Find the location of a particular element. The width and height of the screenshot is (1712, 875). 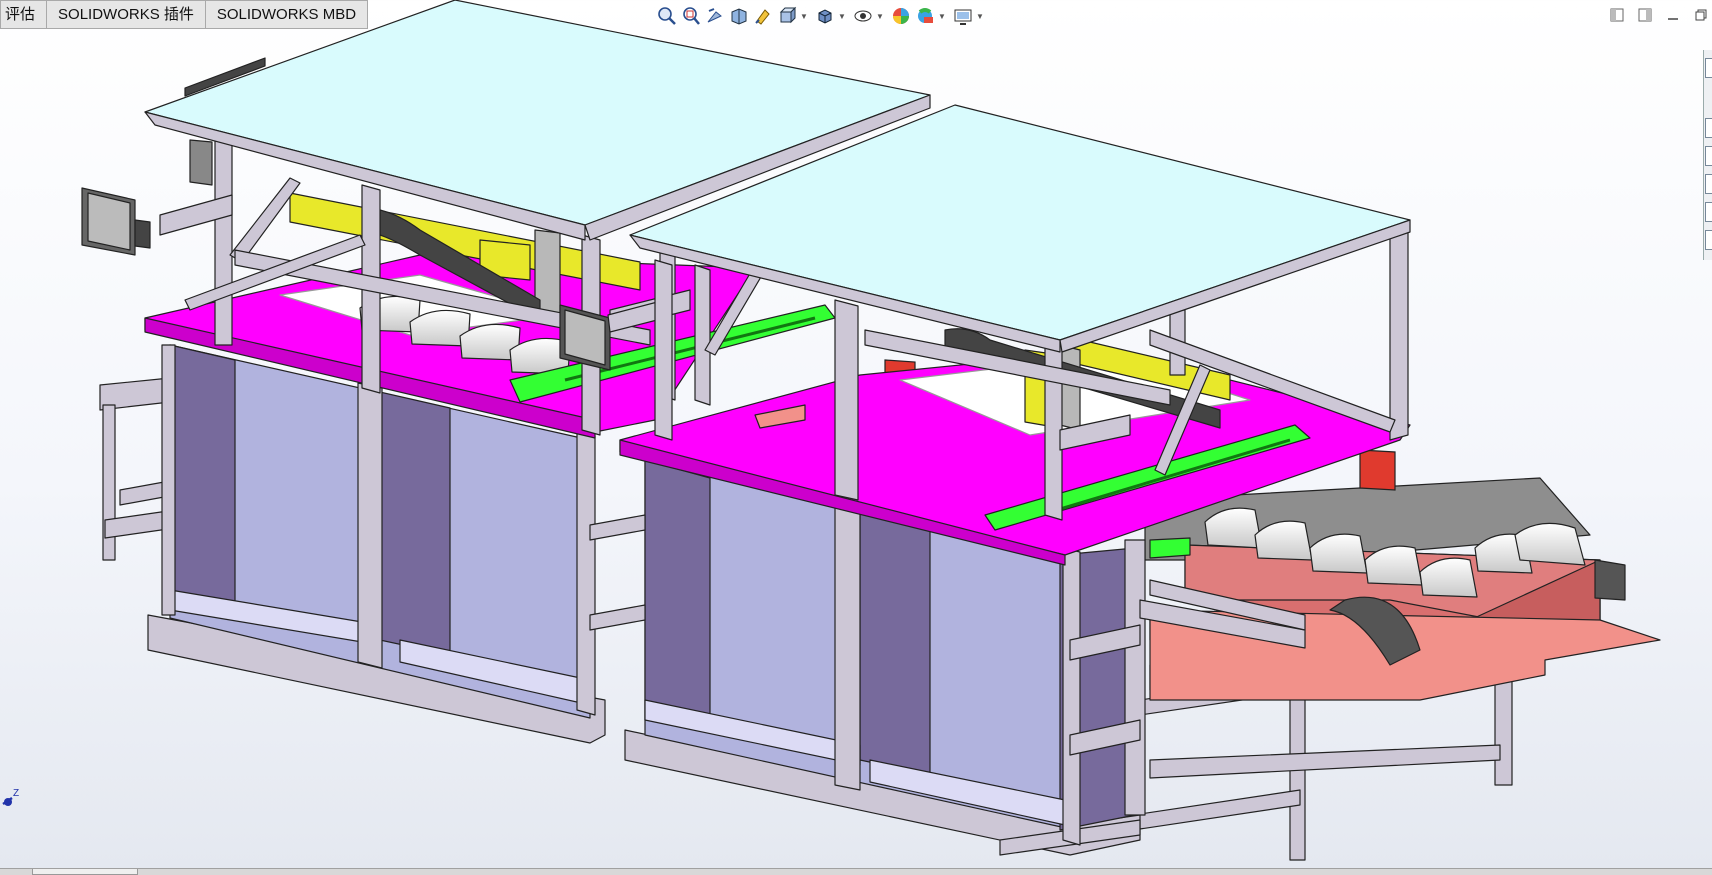

heads-up-view-toolbar: ▼ ▼ ▼ ▼ ▼ is located at coordinates (822, 16).